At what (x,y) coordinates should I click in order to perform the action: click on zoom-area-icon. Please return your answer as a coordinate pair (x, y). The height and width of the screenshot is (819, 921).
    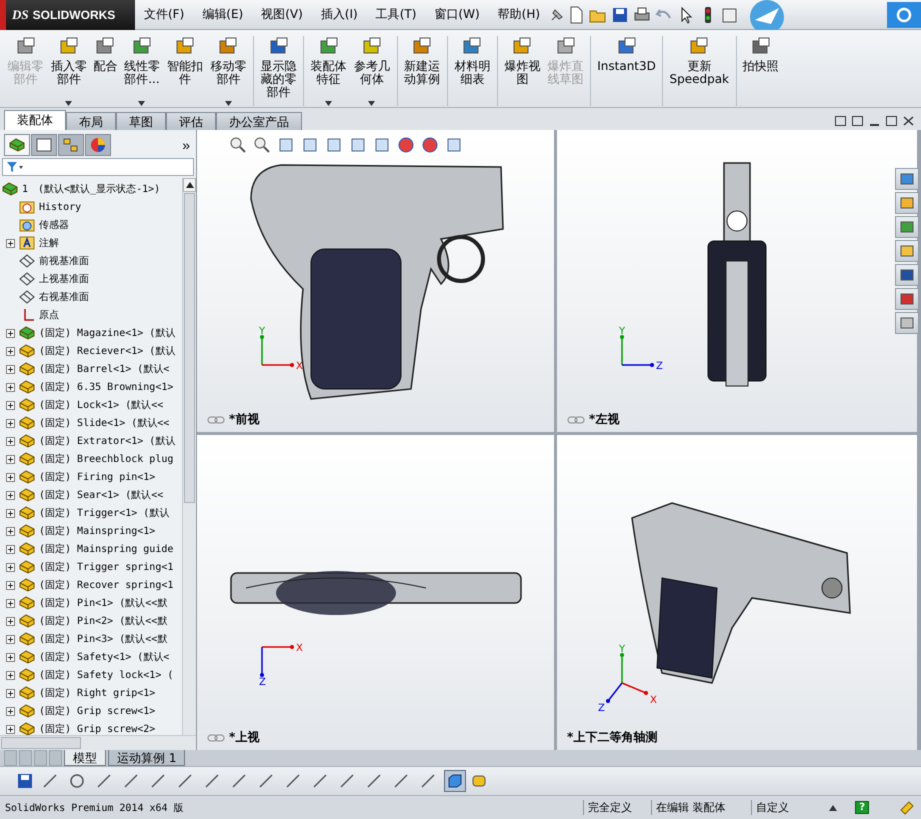
    Looking at the image, I should click on (262, 145).